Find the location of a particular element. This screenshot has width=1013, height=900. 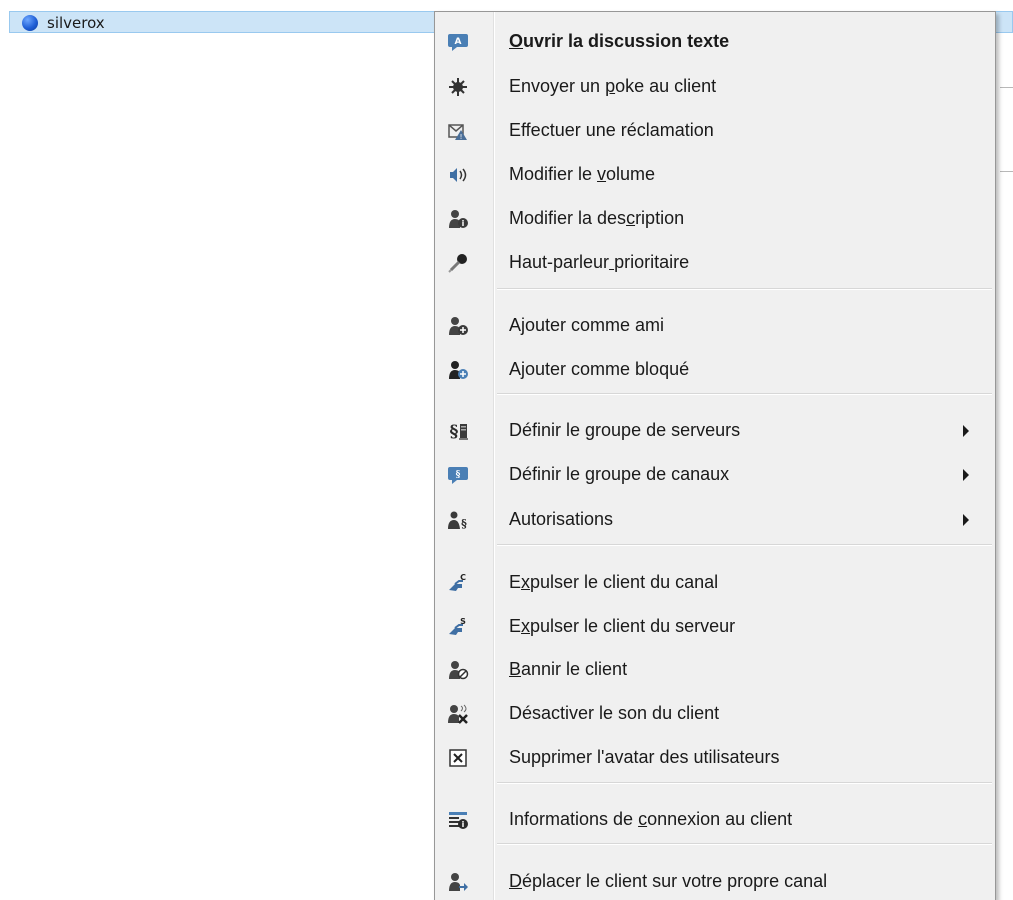

menu-item-label: Autorisations is located at coordinates (561, 519).